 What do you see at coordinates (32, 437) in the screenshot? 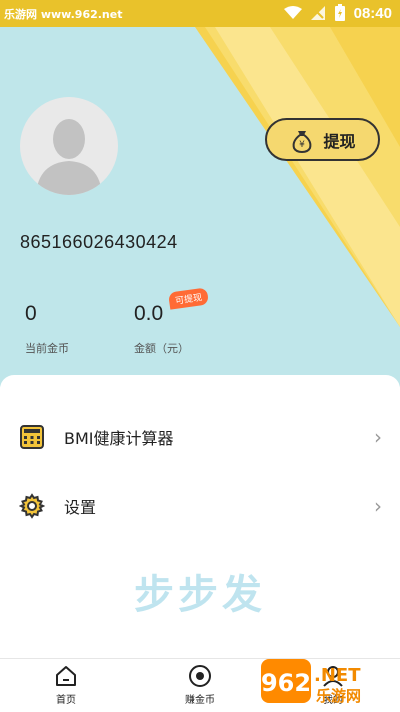
I see `calculator-icon` at bounding box center [32, 437].